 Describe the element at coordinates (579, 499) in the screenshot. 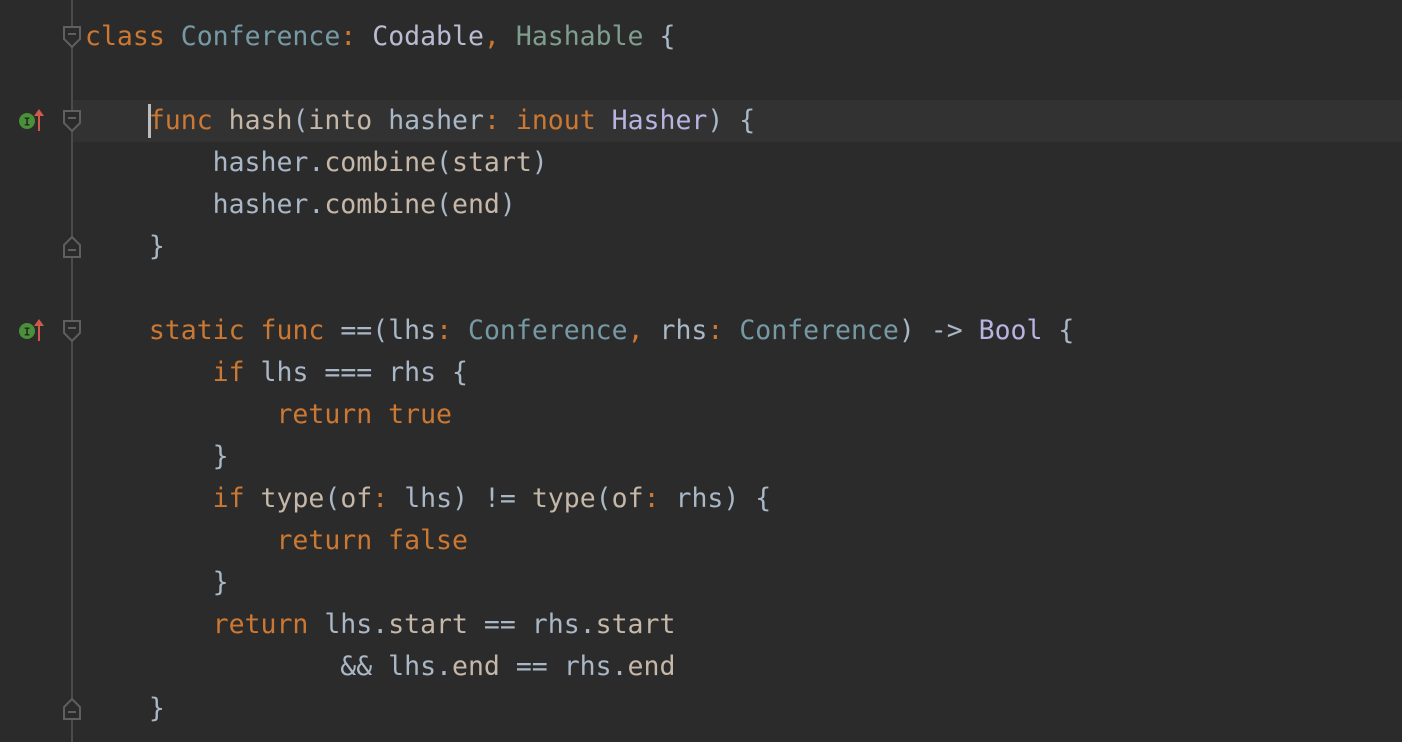

I see `code-line: if type(of: lhs) != type(of: rhs) {` at that location.